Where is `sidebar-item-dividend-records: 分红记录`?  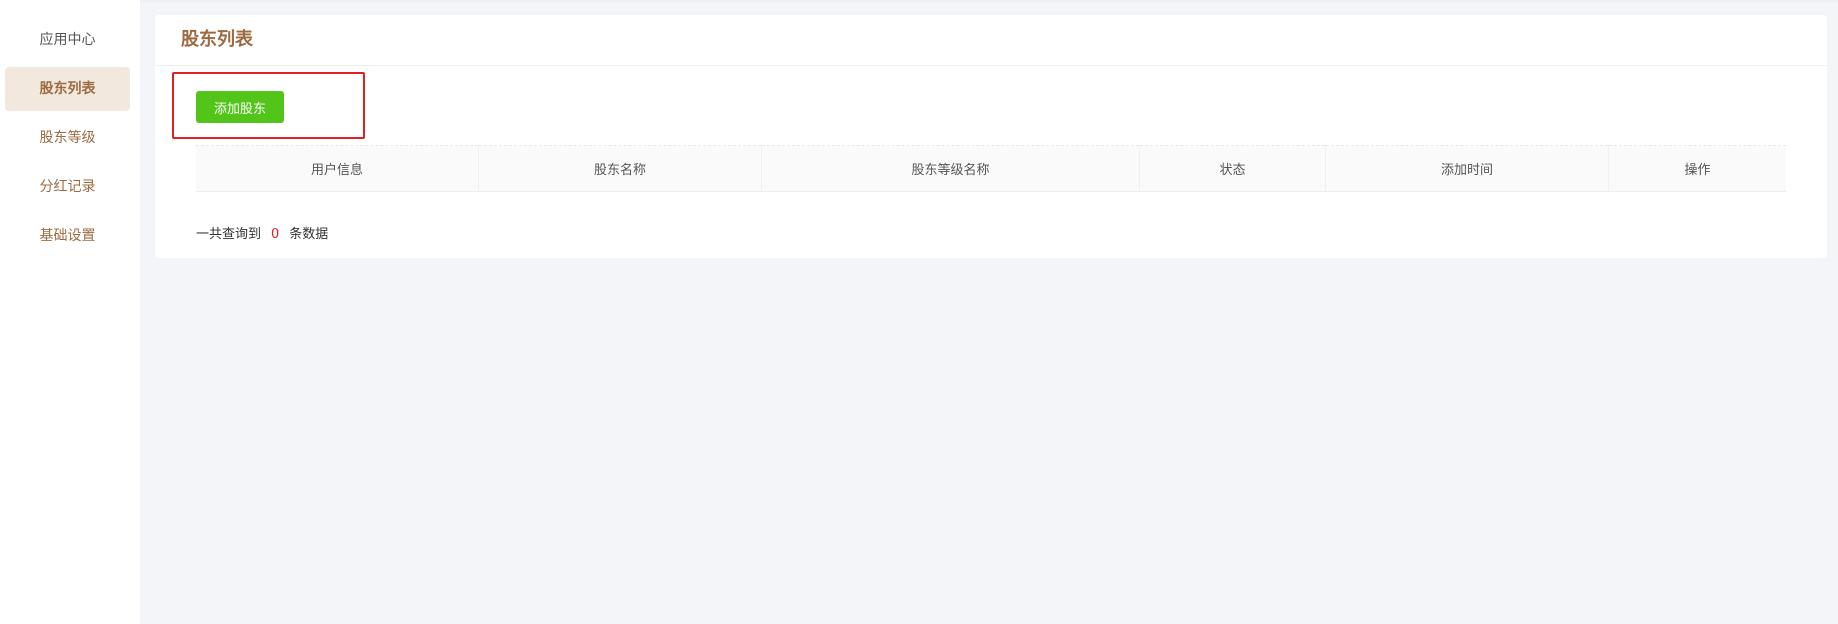 sidebar-item-dividend-records: 分红记录 is located at coordinates (67, 187).